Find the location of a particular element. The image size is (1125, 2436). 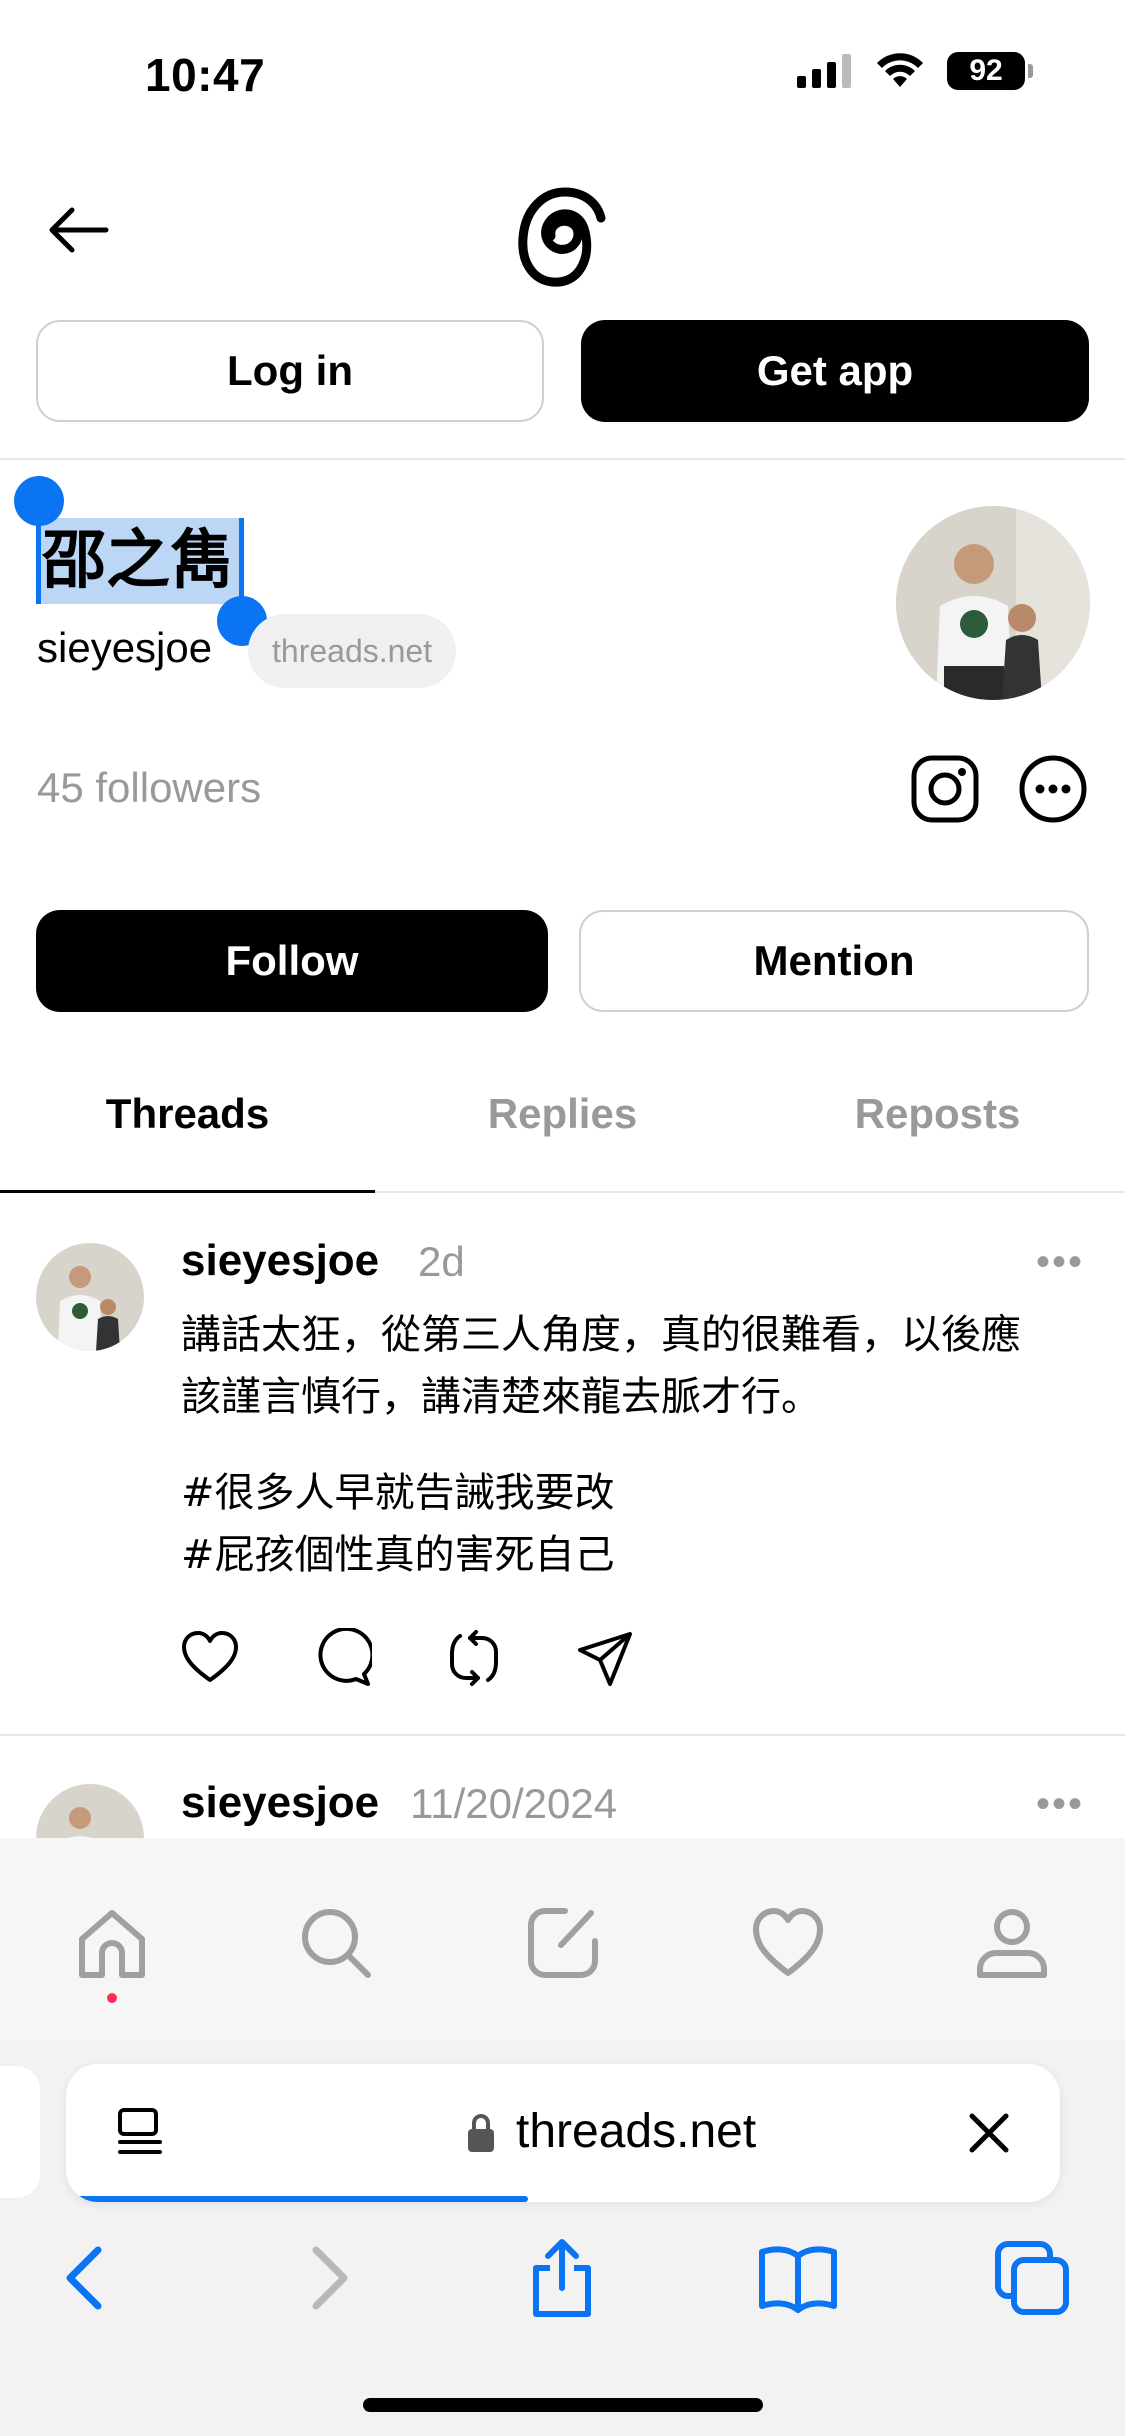

post-text-line-2: 該謹言慎行，講清楚來龍去脈才行。 is located at coordinates (501, 1397).